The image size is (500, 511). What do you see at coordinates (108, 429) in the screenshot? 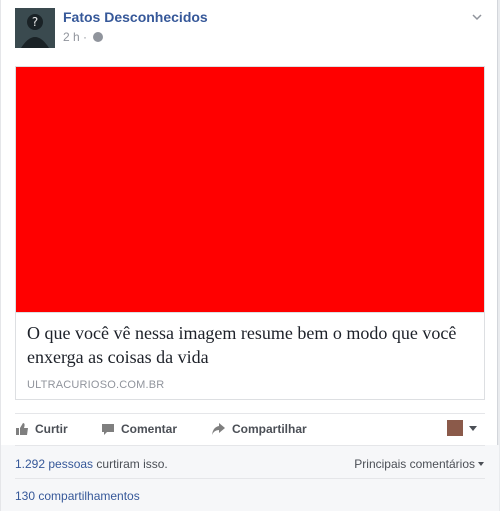
I see `comment-icon` at bounding box center [108, 429].